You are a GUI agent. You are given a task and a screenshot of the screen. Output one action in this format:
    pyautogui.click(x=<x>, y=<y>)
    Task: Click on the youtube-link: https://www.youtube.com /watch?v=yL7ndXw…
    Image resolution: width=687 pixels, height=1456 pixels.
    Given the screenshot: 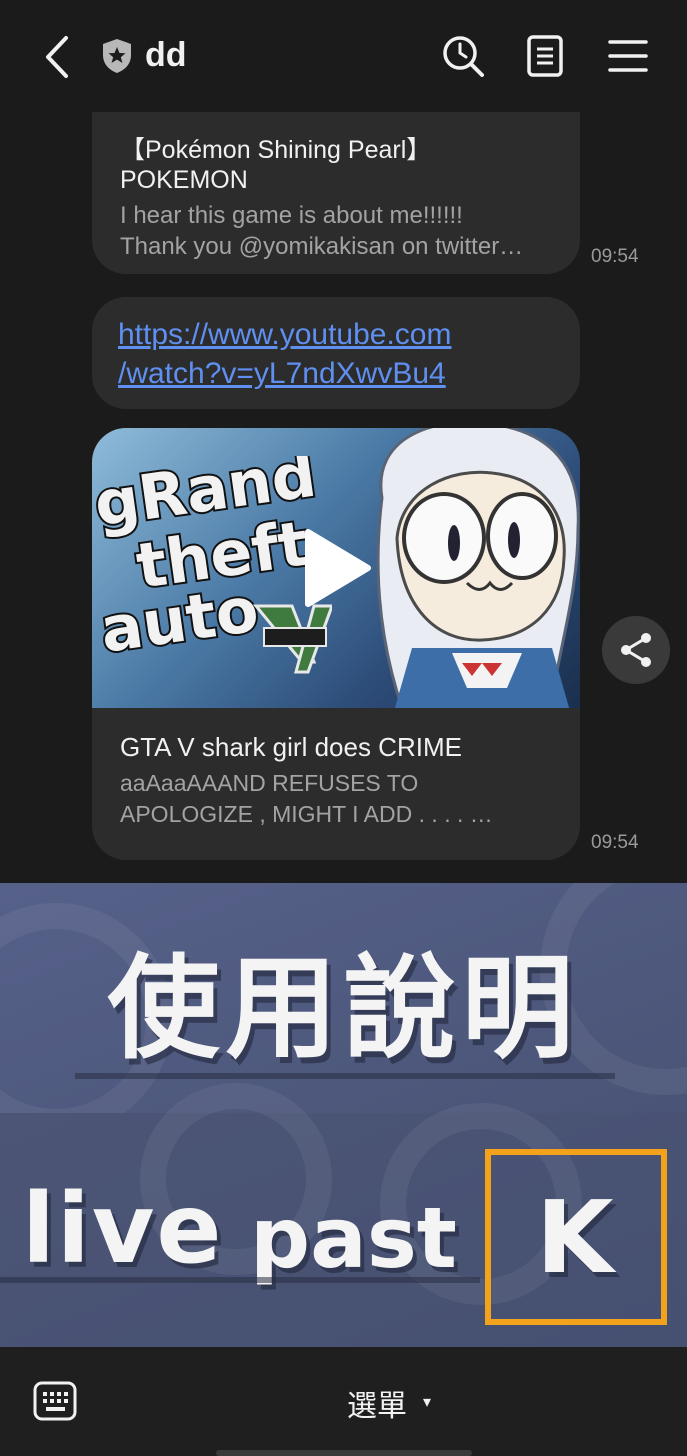 What is the action you would take?
    pyautogui.click(x=338, y=354)
    